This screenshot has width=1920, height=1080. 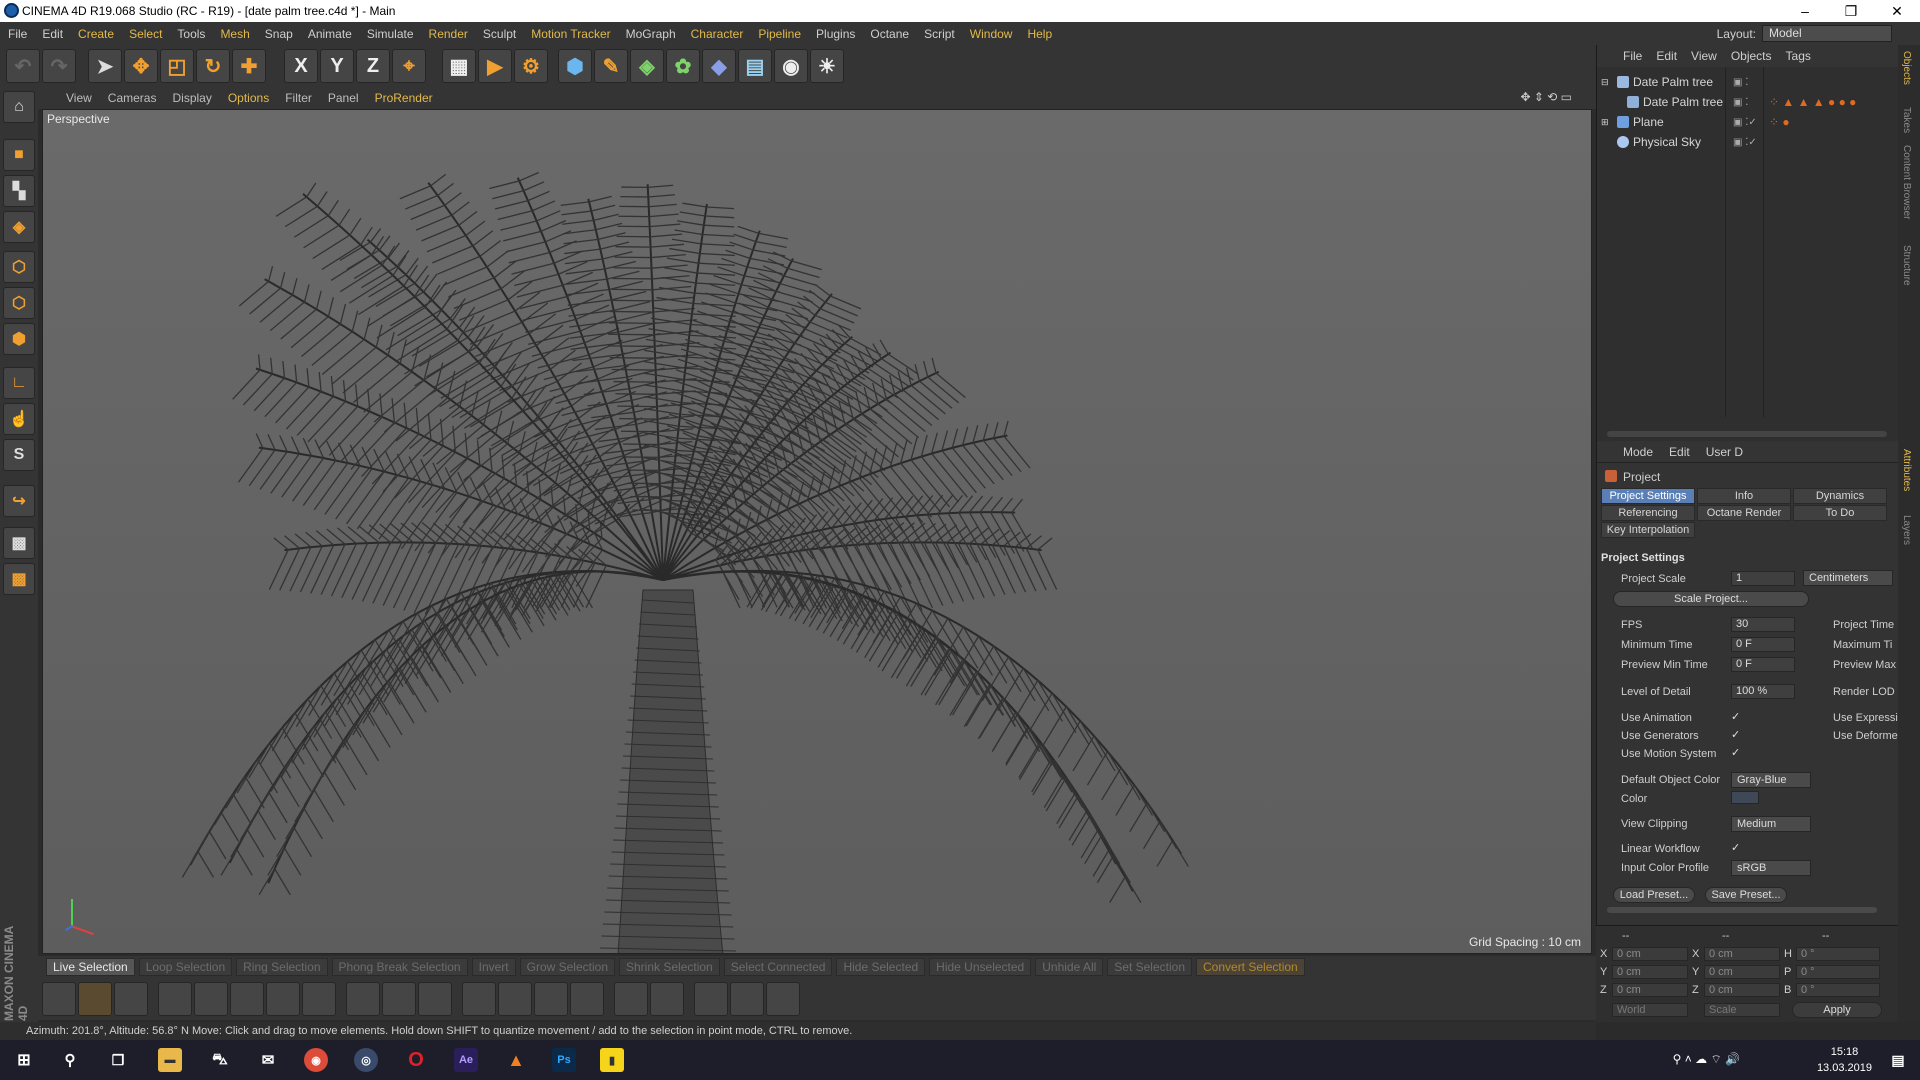 I want to click on unhide-all-button: Unhide All, so click(x=1069, y=967).